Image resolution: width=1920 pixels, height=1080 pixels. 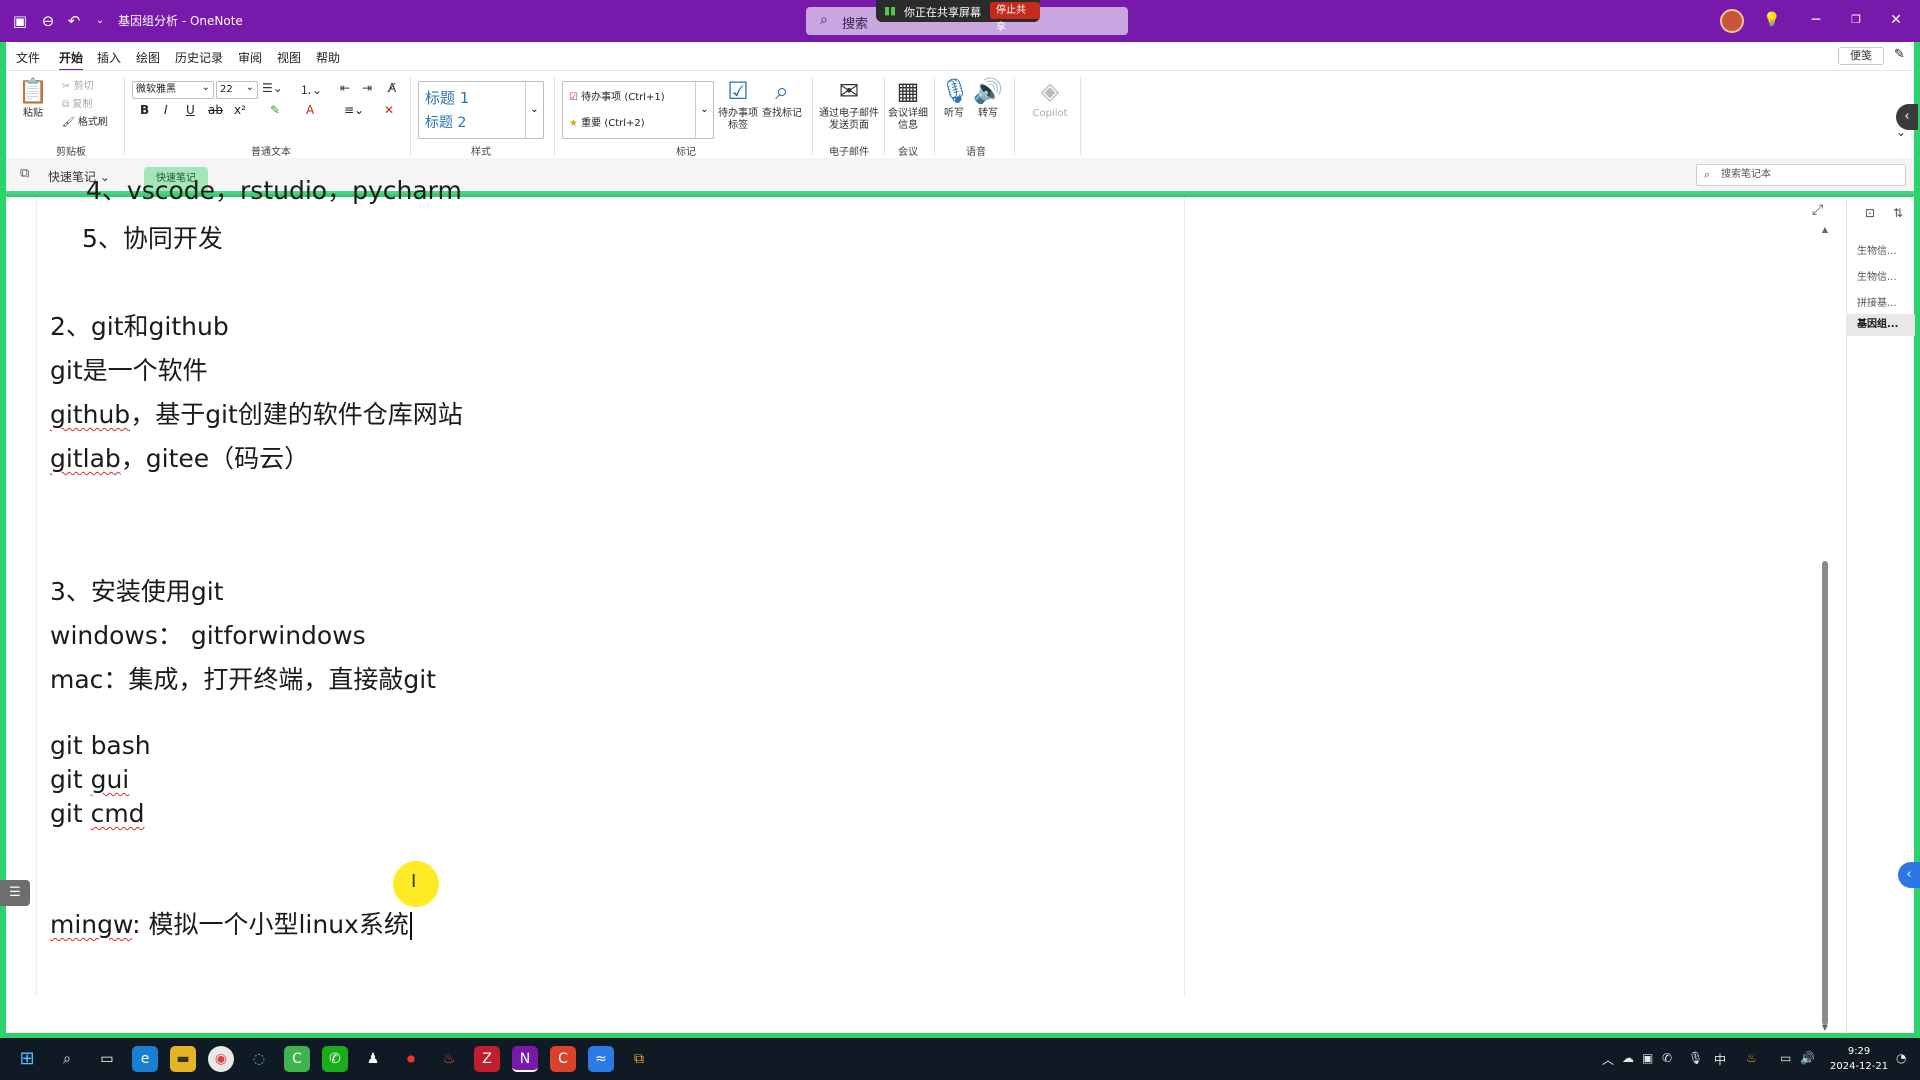 I want to click on find-tags-button: ⌕ 查找标记, so click(x=782, y=98).